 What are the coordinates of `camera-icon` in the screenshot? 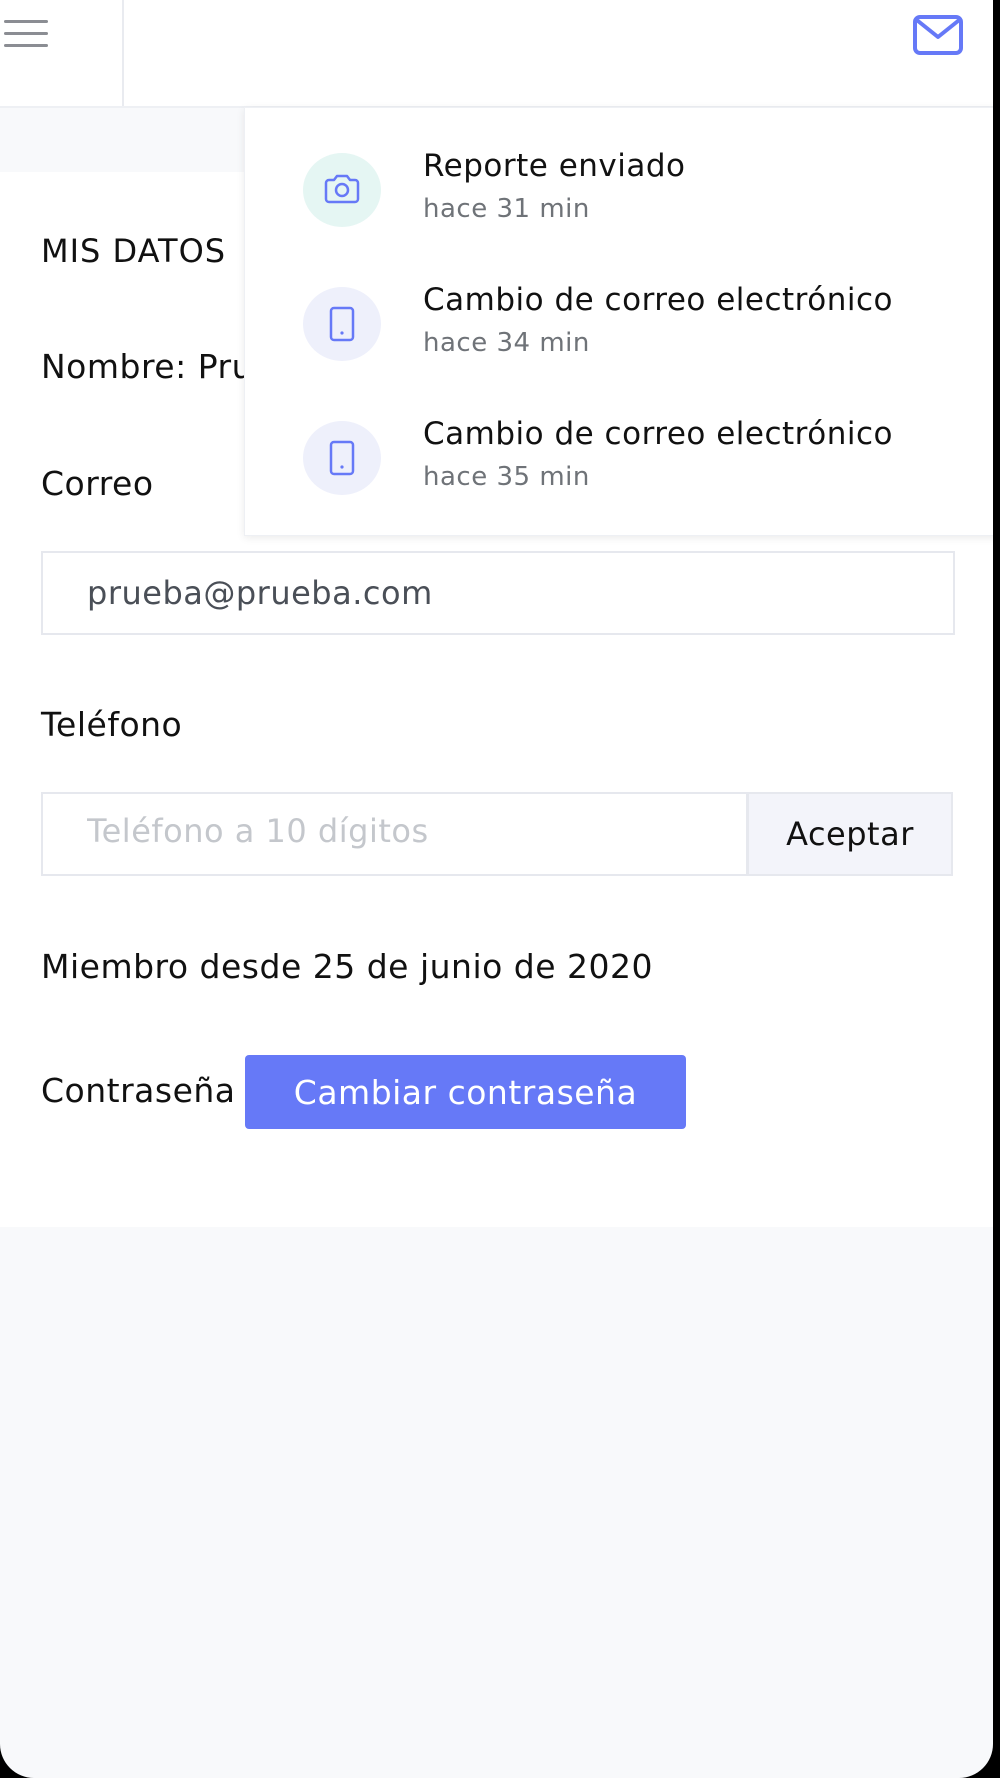 It's located at (342, 189).